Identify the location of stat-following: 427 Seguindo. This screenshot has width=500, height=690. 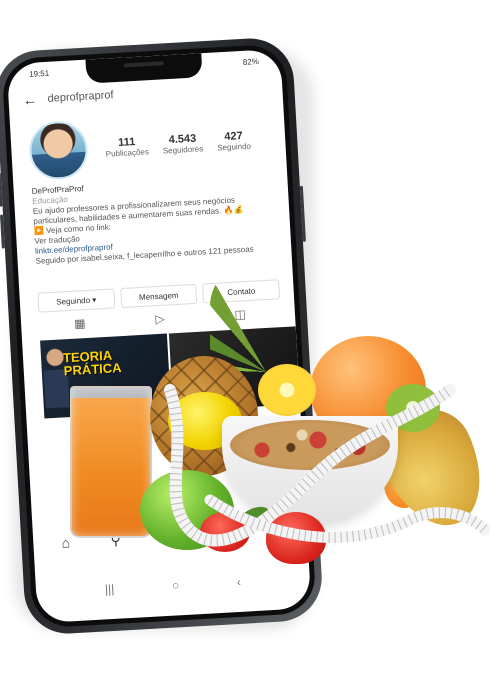
(233, 140).